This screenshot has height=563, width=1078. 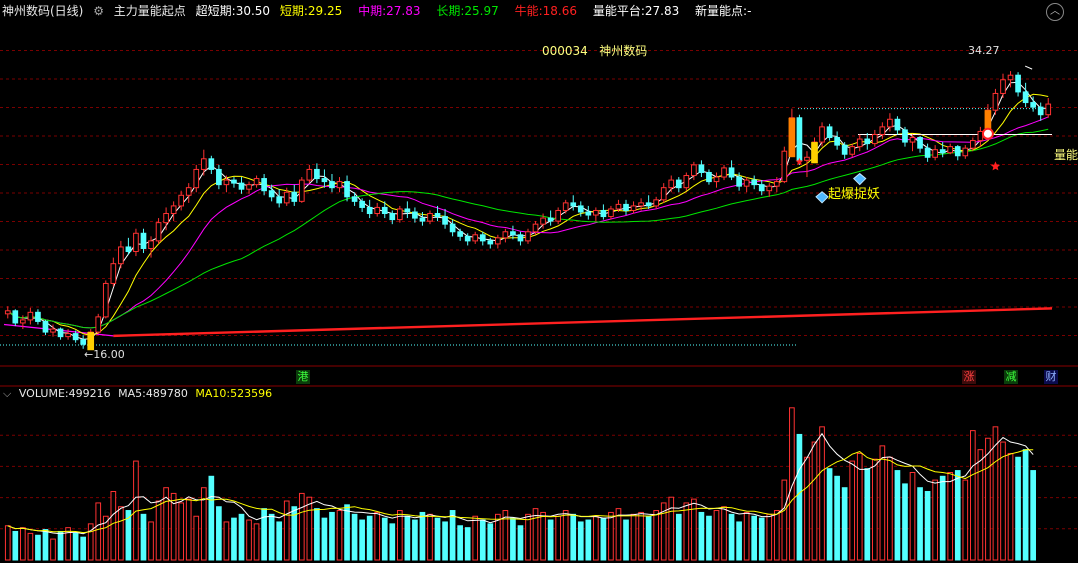 I want to click on volume-header: ⌵ VOLUME:499216 MA5:489780 MA10:523596, so click(x=539, y=394).